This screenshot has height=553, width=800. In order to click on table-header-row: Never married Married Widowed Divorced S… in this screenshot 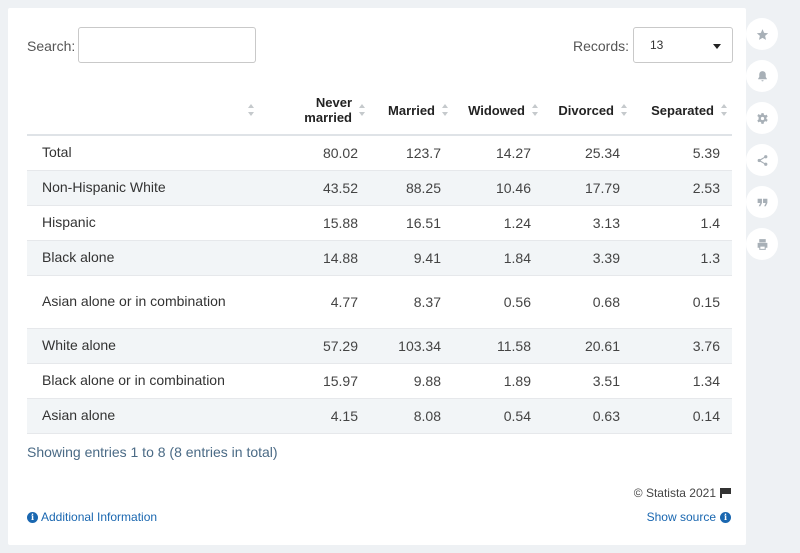, I will do `click(379, 111)`.